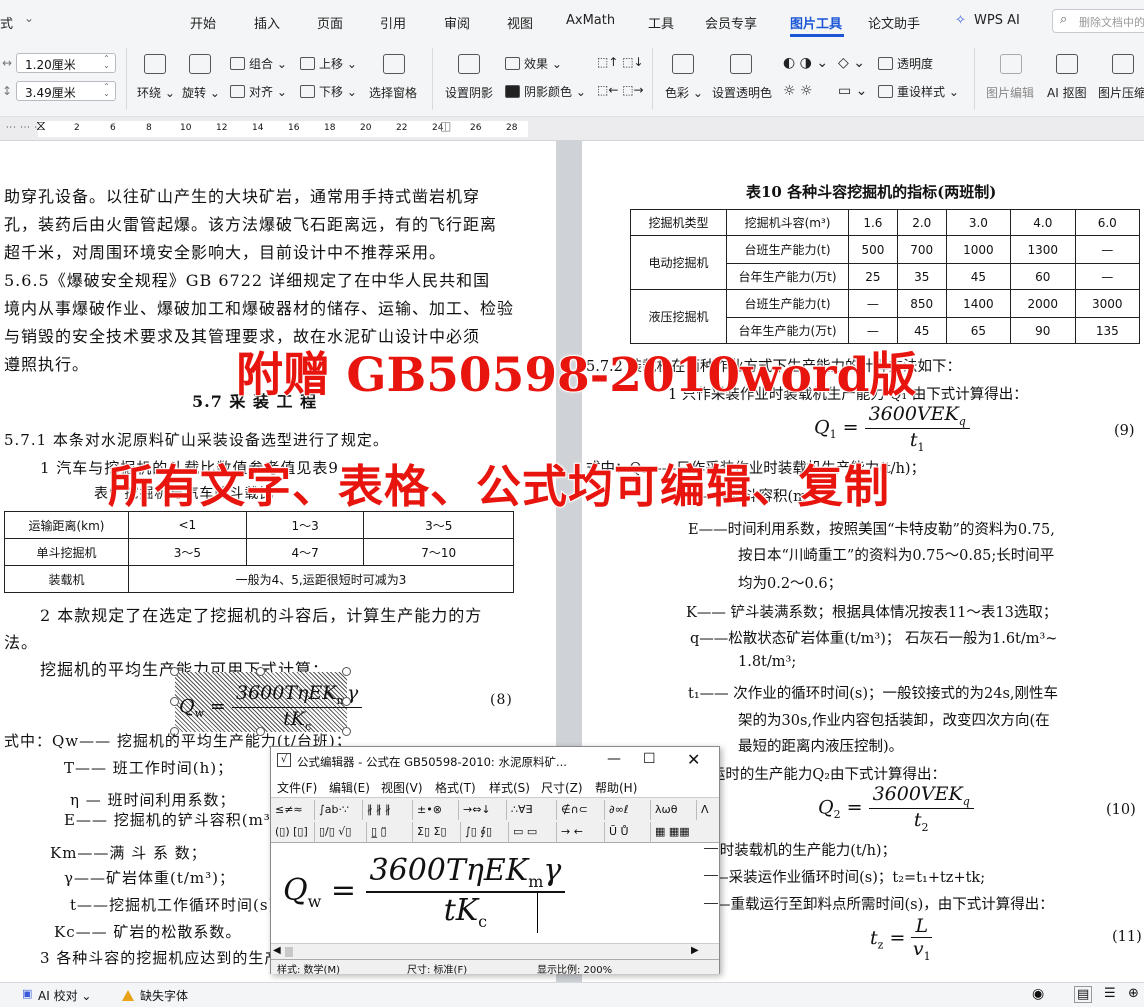 This screenshot has height=1007, width=1144. What do you see at coordinates (997, 20) in the screenshot?
I see `tab-wps-ai: WPS AI` at bounding box center [997, 20].